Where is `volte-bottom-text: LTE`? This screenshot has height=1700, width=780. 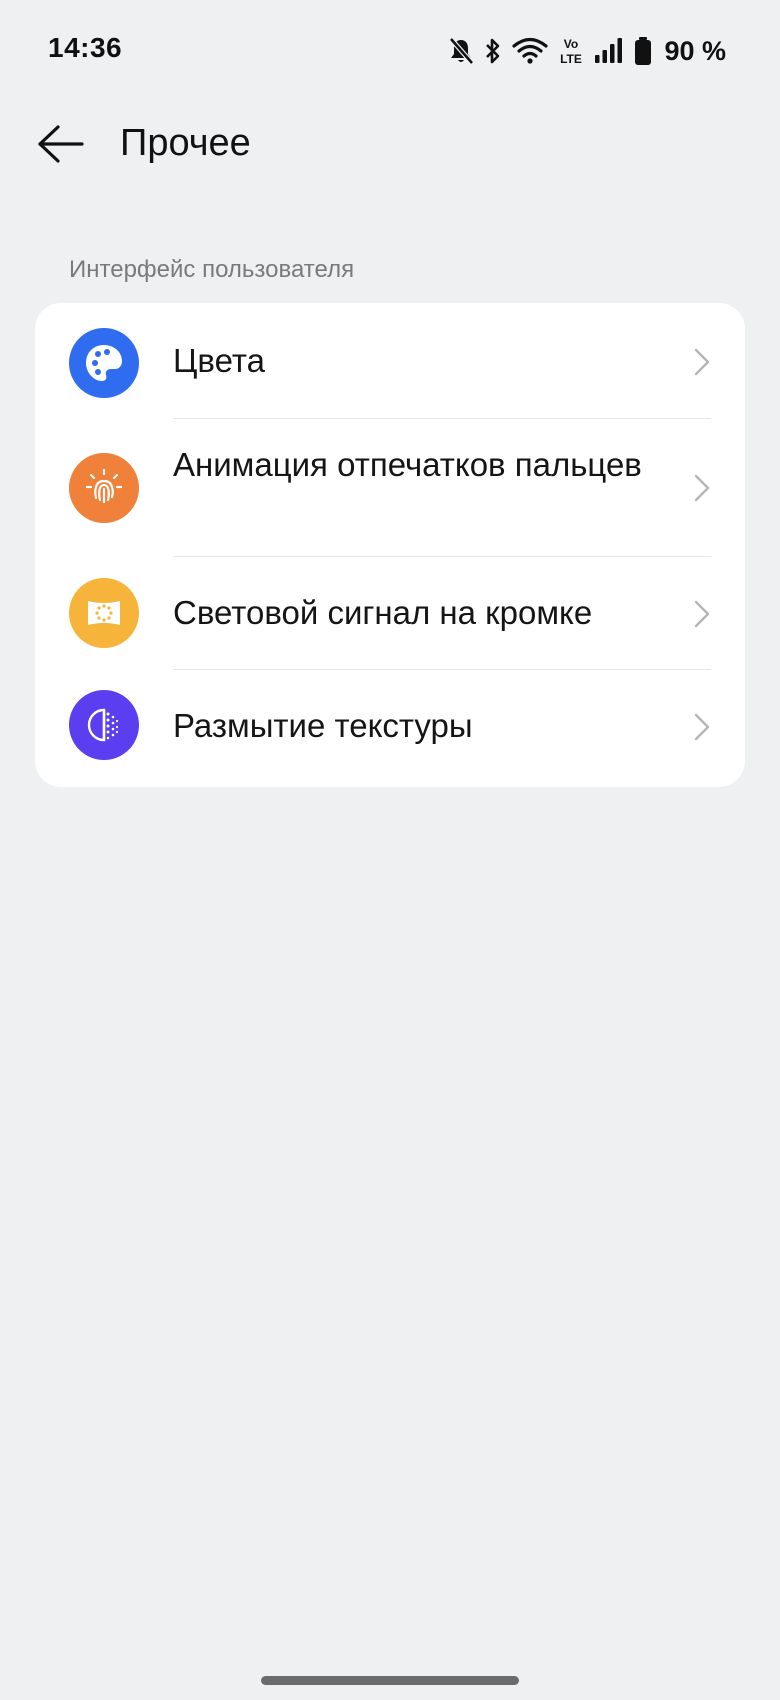
volte-bottom-text: LTE is located at coordinates (572, 59).